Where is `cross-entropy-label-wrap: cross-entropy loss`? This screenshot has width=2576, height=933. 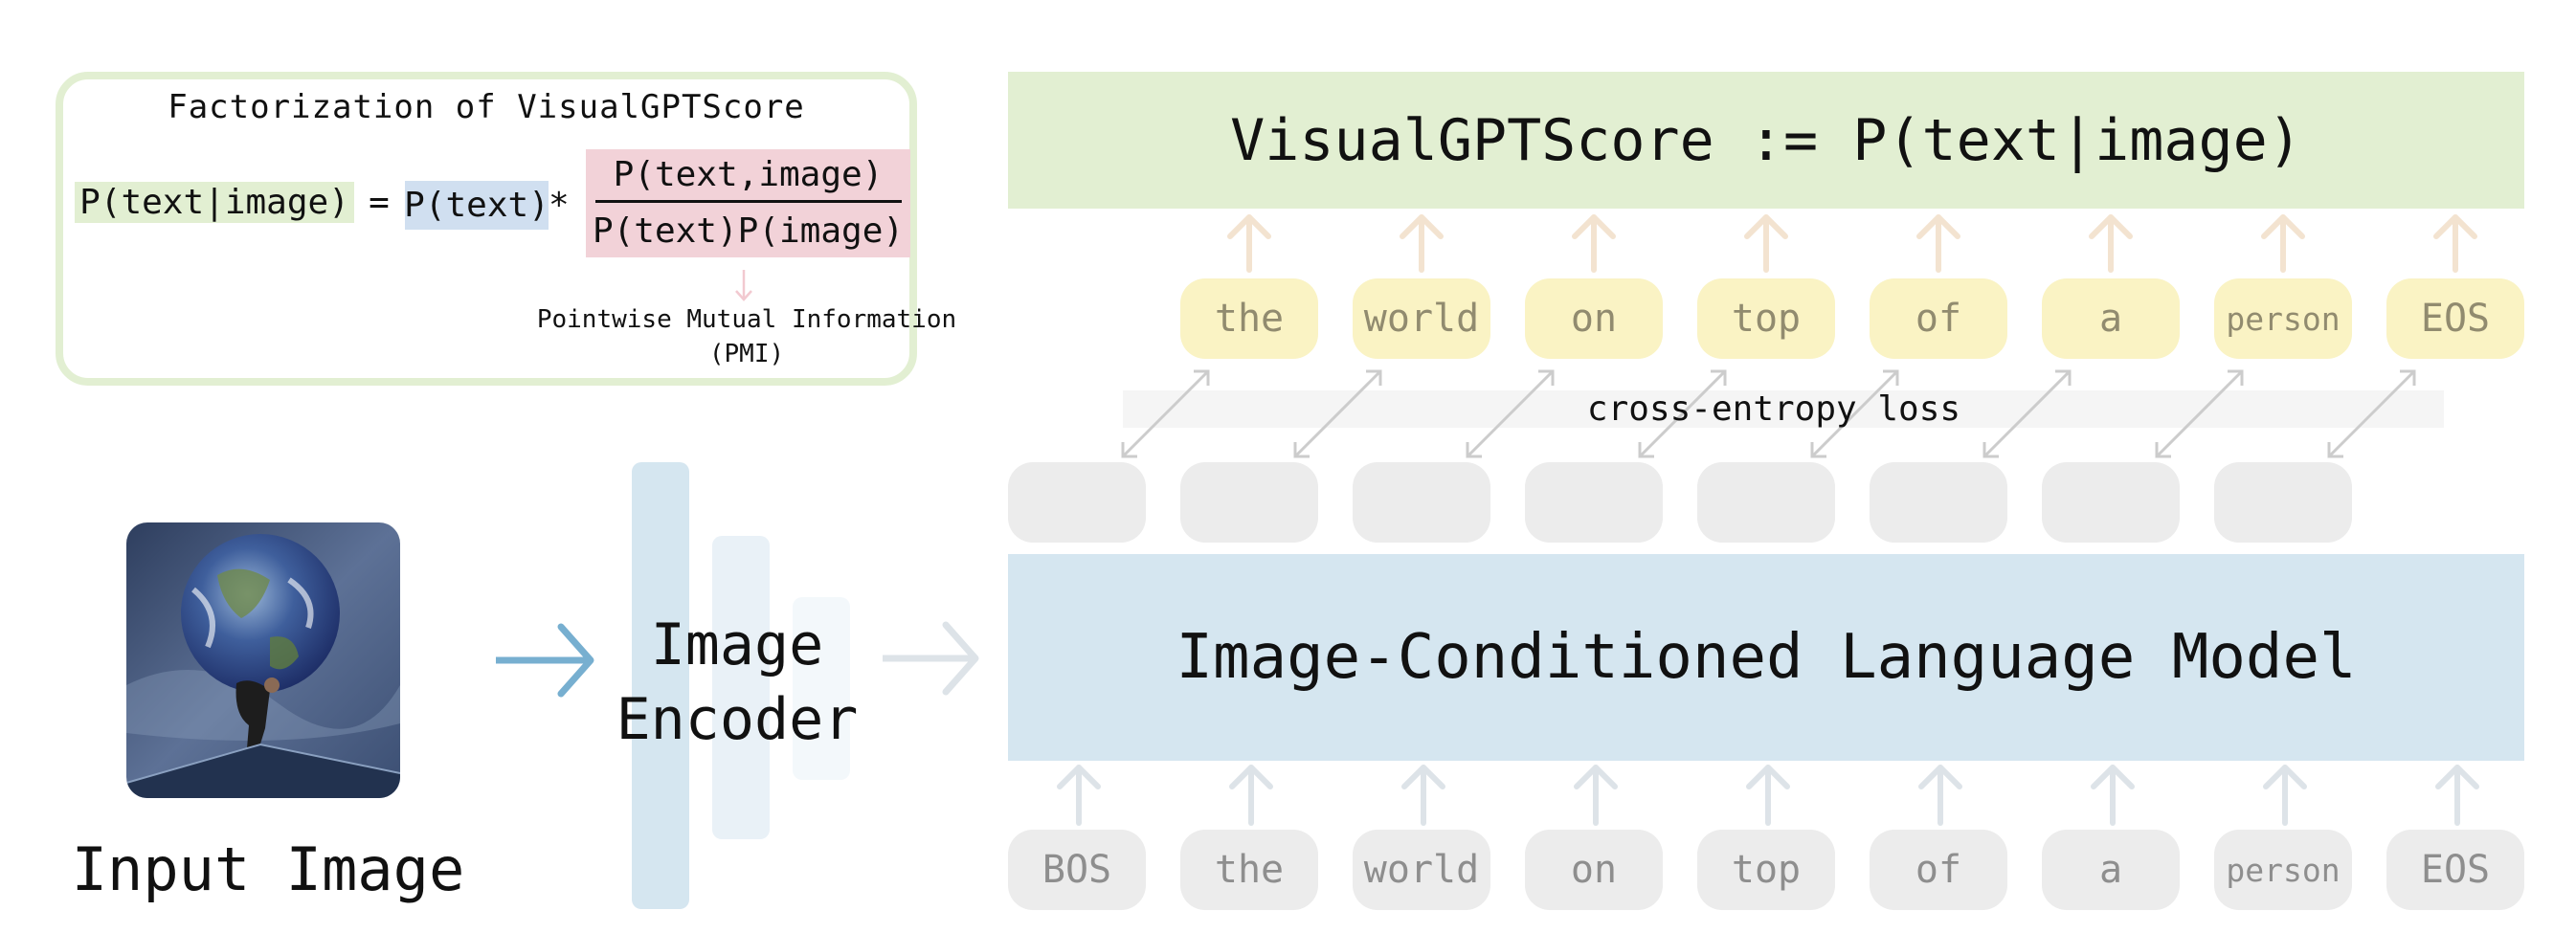
cross-entropy-label-wrap: cross-entropy loss is located at coordinates (1784, 409).